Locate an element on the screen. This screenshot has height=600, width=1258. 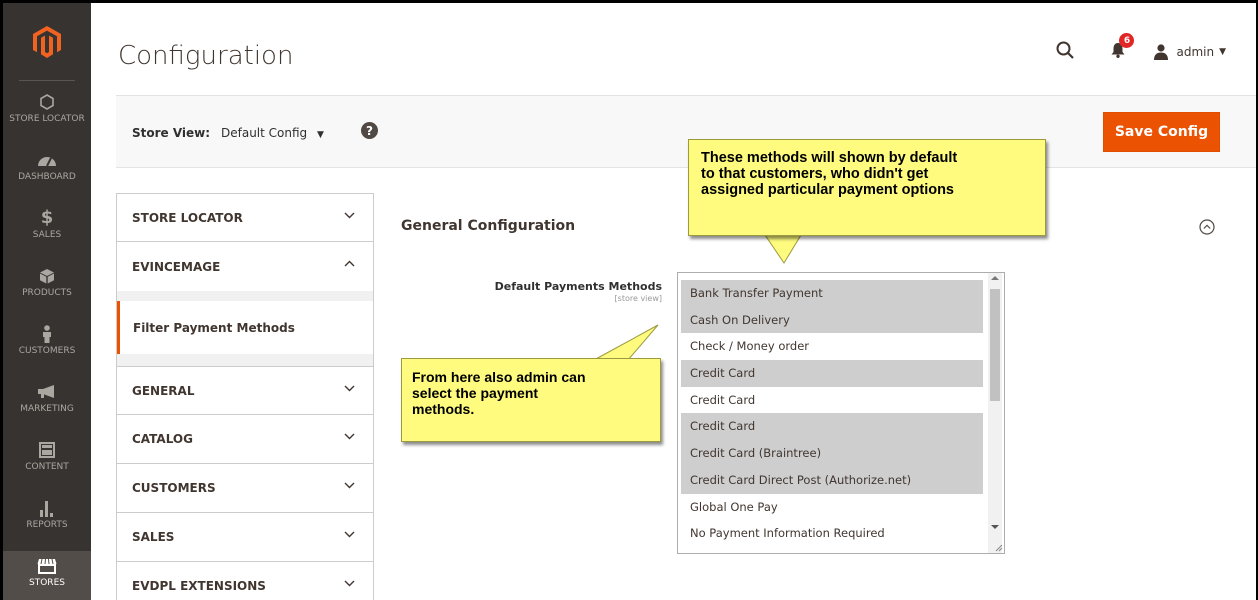
tab-sales: SALES is located at coordinates (245, 537).